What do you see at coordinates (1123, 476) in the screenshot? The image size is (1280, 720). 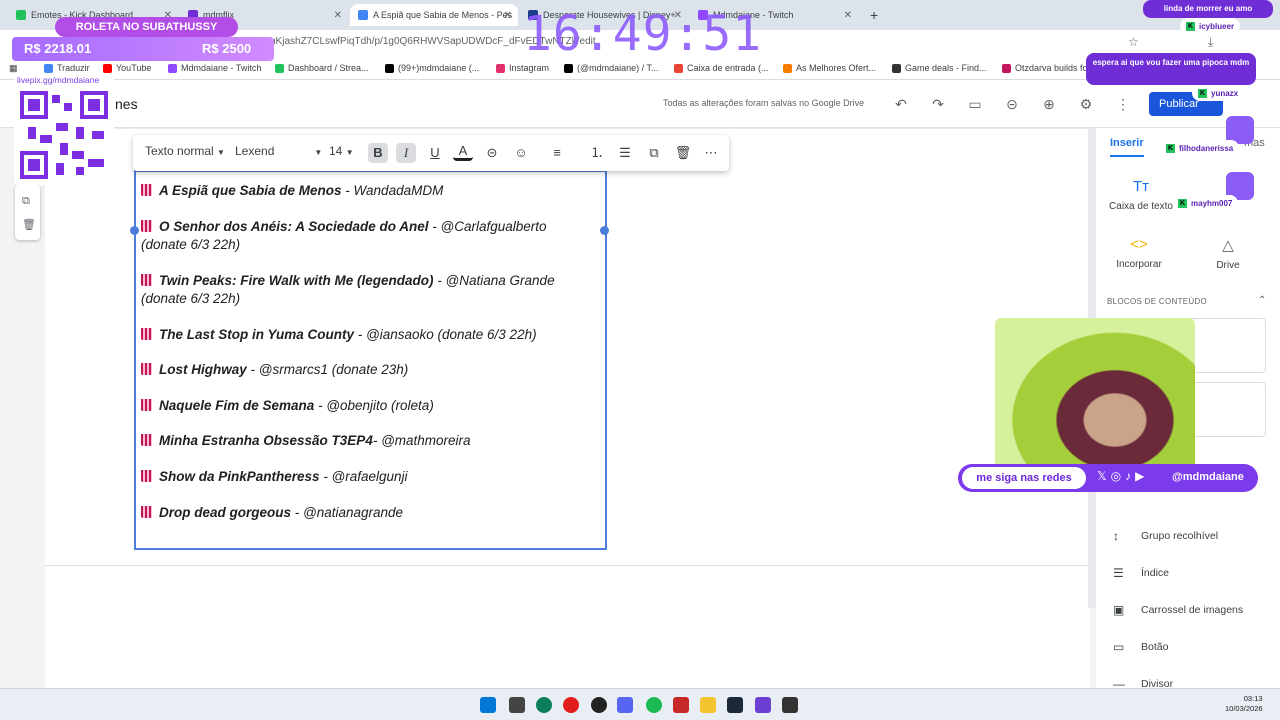 I see `social-icons: 𝕏◎♪▶` at bounding box center [1123, 476].